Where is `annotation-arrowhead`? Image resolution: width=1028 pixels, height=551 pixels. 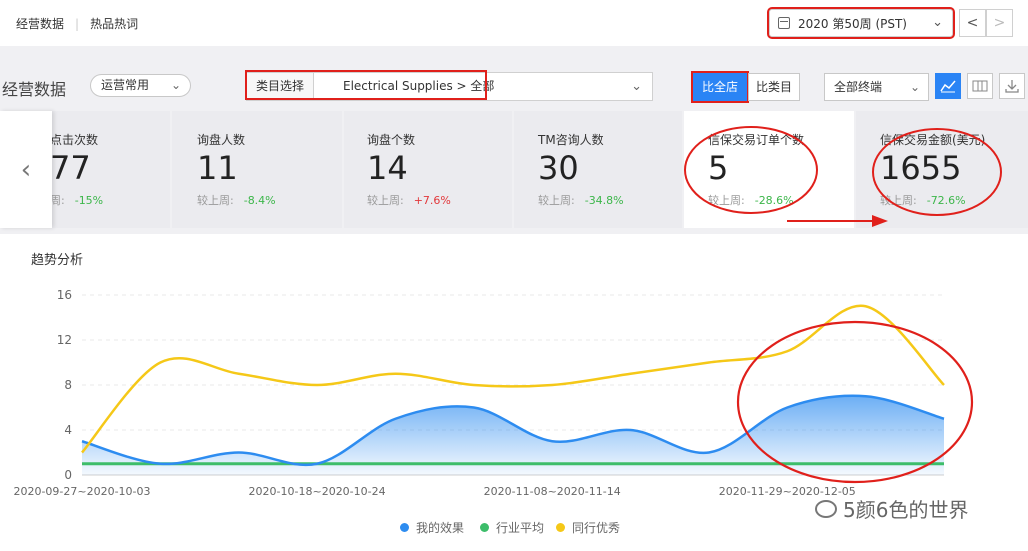
annotation-arrowhead is located at coordinates (880, 221).